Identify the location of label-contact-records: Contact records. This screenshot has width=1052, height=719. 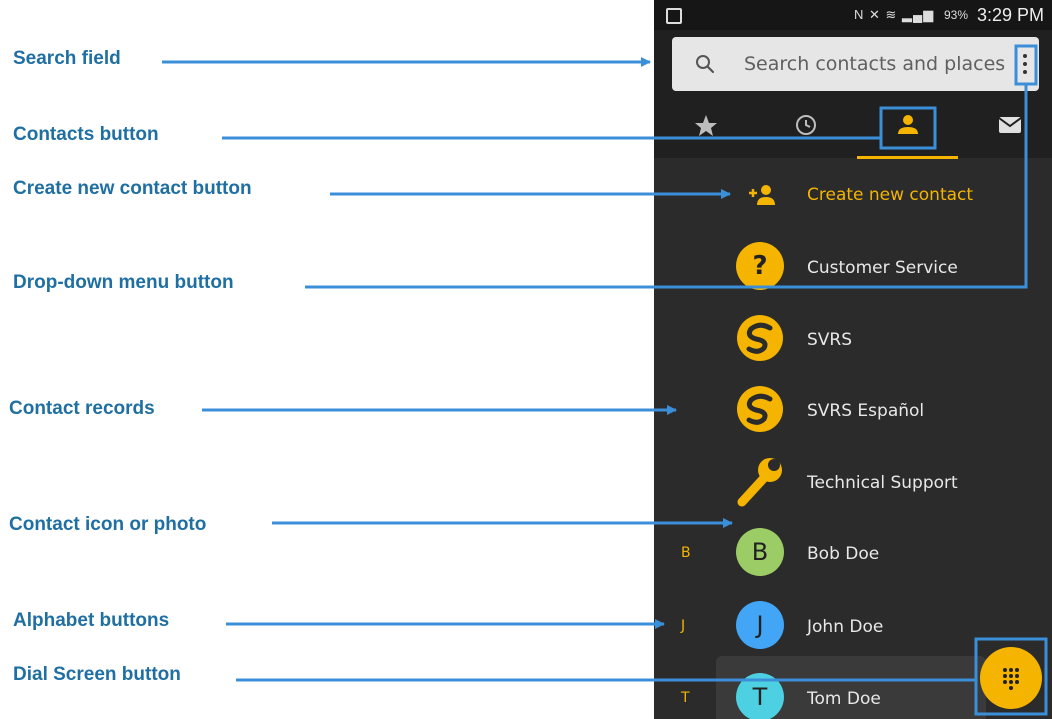
(82, 408).